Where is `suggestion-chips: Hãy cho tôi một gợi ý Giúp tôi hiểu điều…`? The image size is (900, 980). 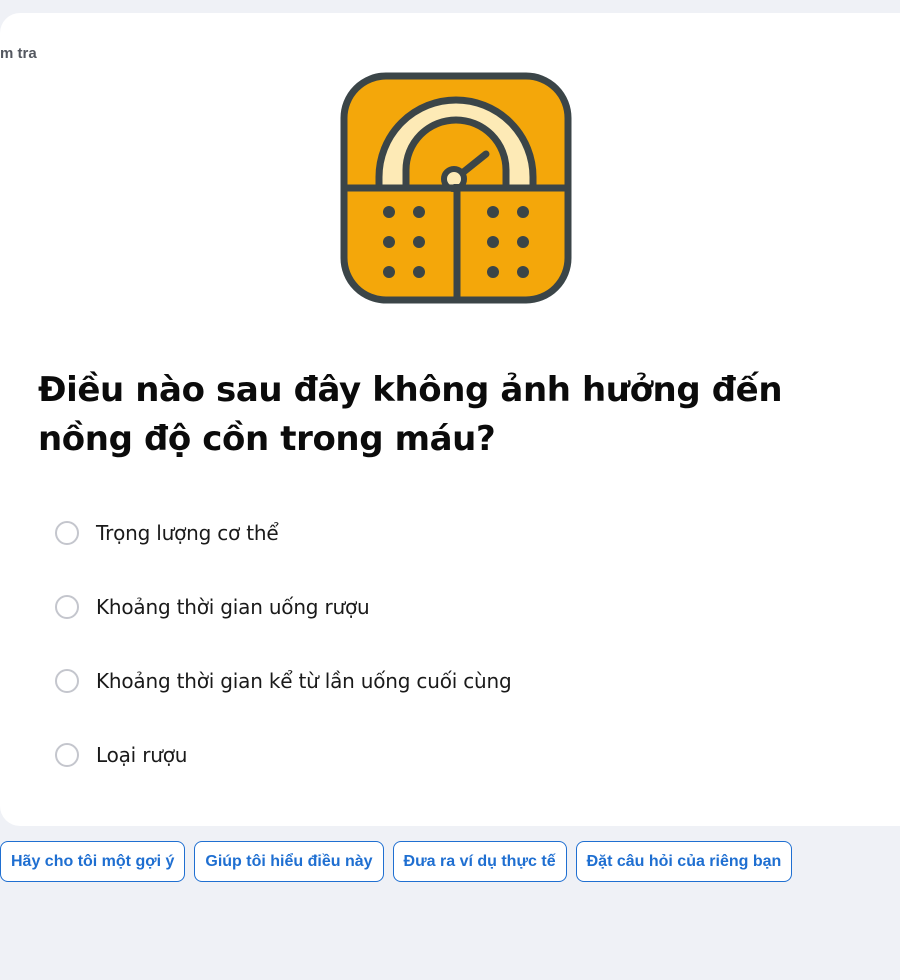
suggestion-chips: Hãy cho tôi một gợi ý Giúp tôi hiểu điều… is located at coordinates (396, 861).